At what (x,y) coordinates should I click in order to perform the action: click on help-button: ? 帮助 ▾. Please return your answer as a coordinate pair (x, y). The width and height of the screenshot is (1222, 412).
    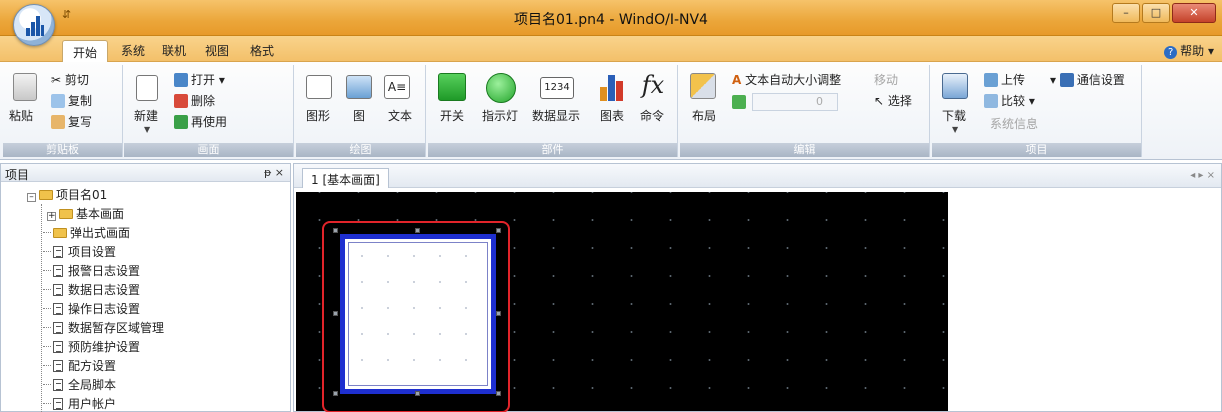
    Looking at the image, I should click on (1189, 50).